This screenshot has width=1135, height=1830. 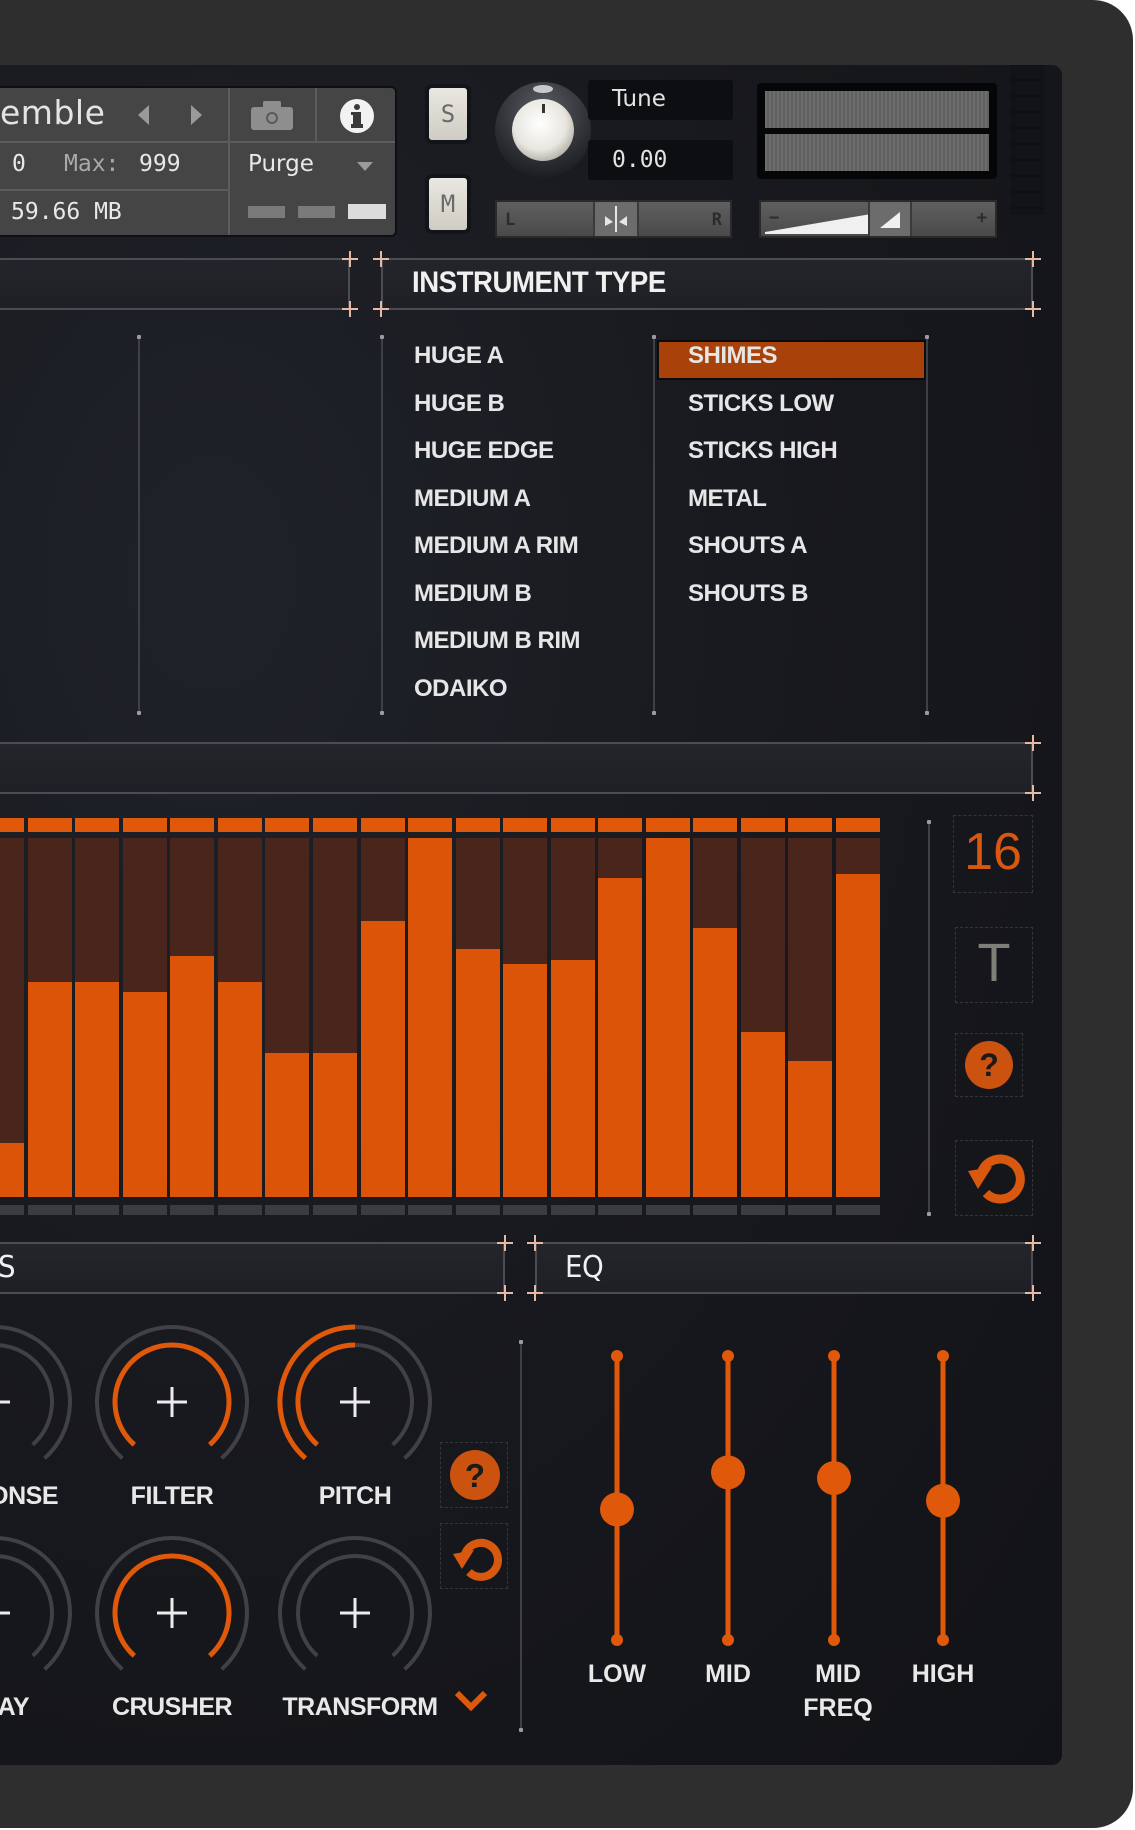 What do you see at coordinates (748, 546) in the screenshot?
I see `instrument-option: SHOUTS A` at bounding box center [748, 546].